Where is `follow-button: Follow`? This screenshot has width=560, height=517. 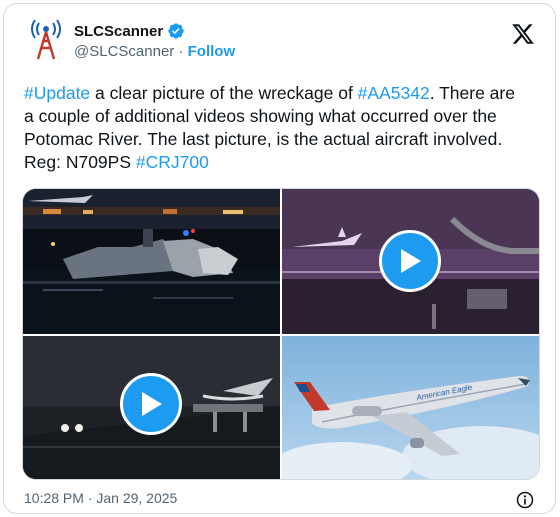
follow-button: Follow is located at coordinates (212, 51).